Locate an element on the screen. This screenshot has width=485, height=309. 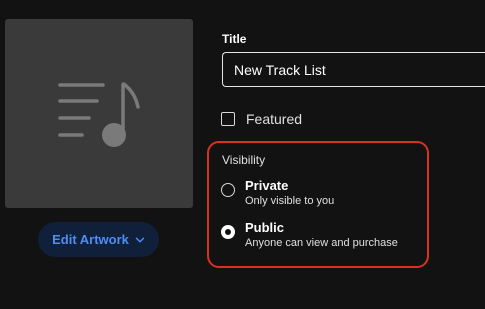
chevron-down-icon is located at coordinates (140, 239).